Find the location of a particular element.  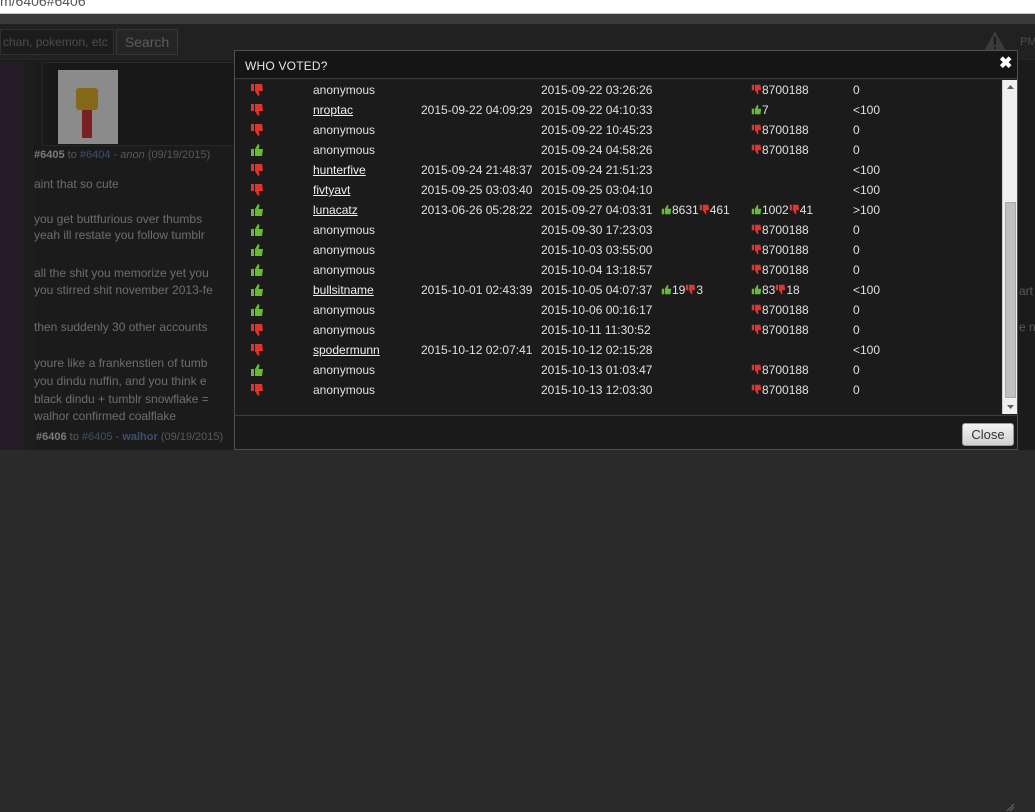

vote-row: anonymous 2015-09-30 17:23:03 8700188 0 is located at coordinates (618, 230).